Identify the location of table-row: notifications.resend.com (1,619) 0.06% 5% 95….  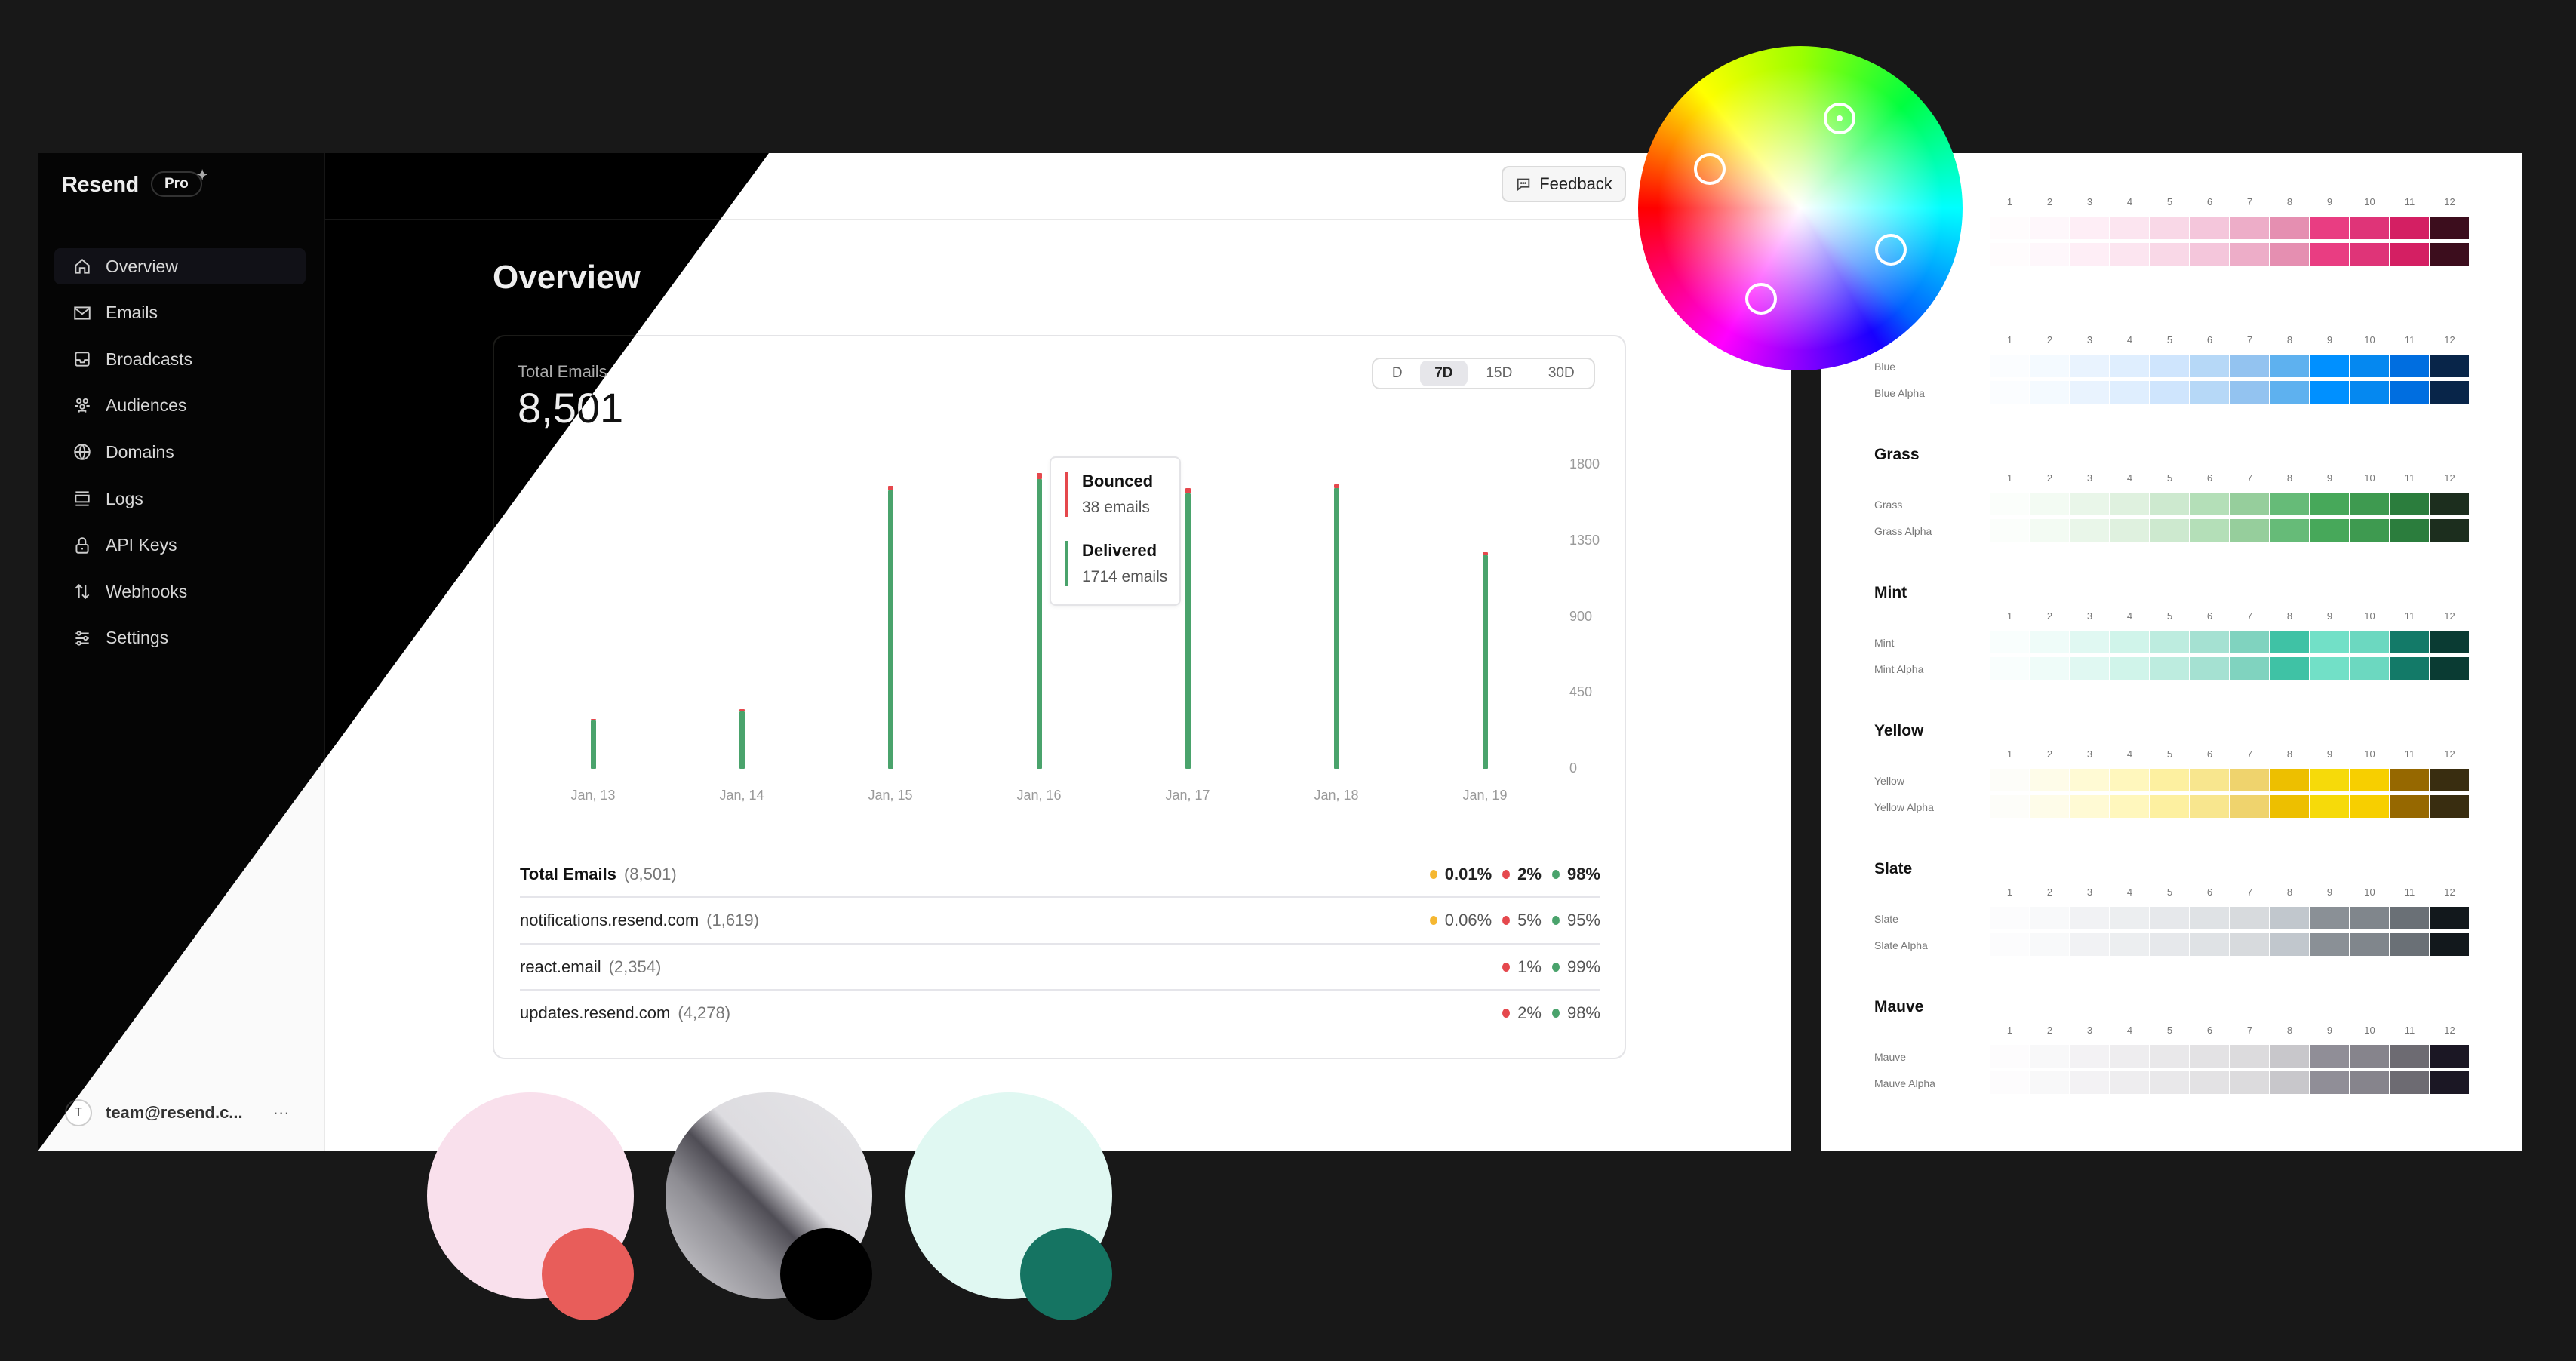
(1060, 921).